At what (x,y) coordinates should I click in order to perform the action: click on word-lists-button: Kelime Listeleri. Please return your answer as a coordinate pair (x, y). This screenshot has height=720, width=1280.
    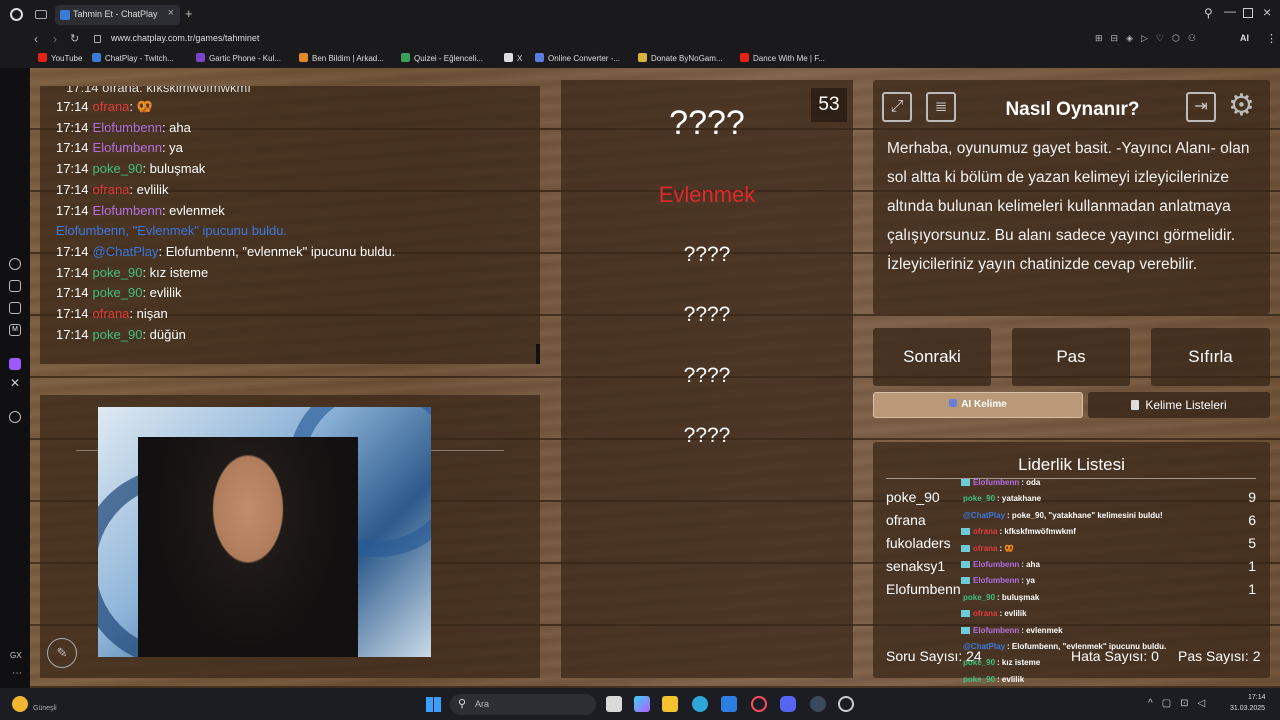
    Looking at the image, I should click on (1179, 405).